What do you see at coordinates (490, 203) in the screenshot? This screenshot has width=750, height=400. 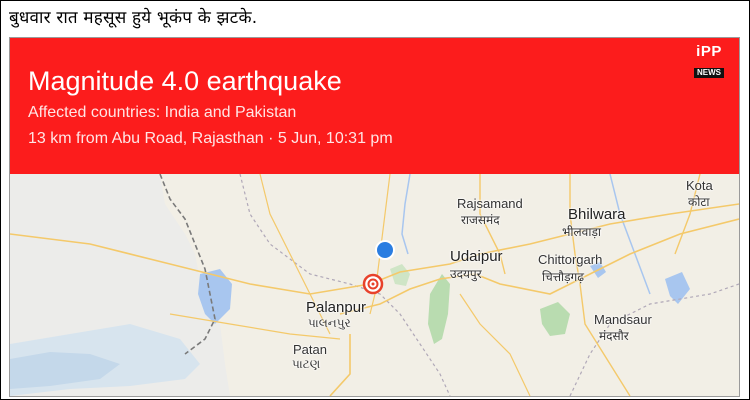 I see `place-rajsamand-en: Rajsamand` at bounding box center [490, 203].